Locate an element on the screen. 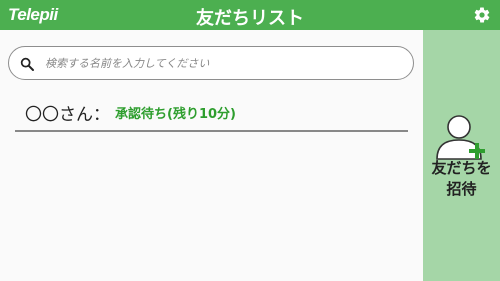 This screenshot has width=500, height=281. friend-list-item: 〇〇さん： 承認待ち(残り10分) is located at coordinates (211, 114).